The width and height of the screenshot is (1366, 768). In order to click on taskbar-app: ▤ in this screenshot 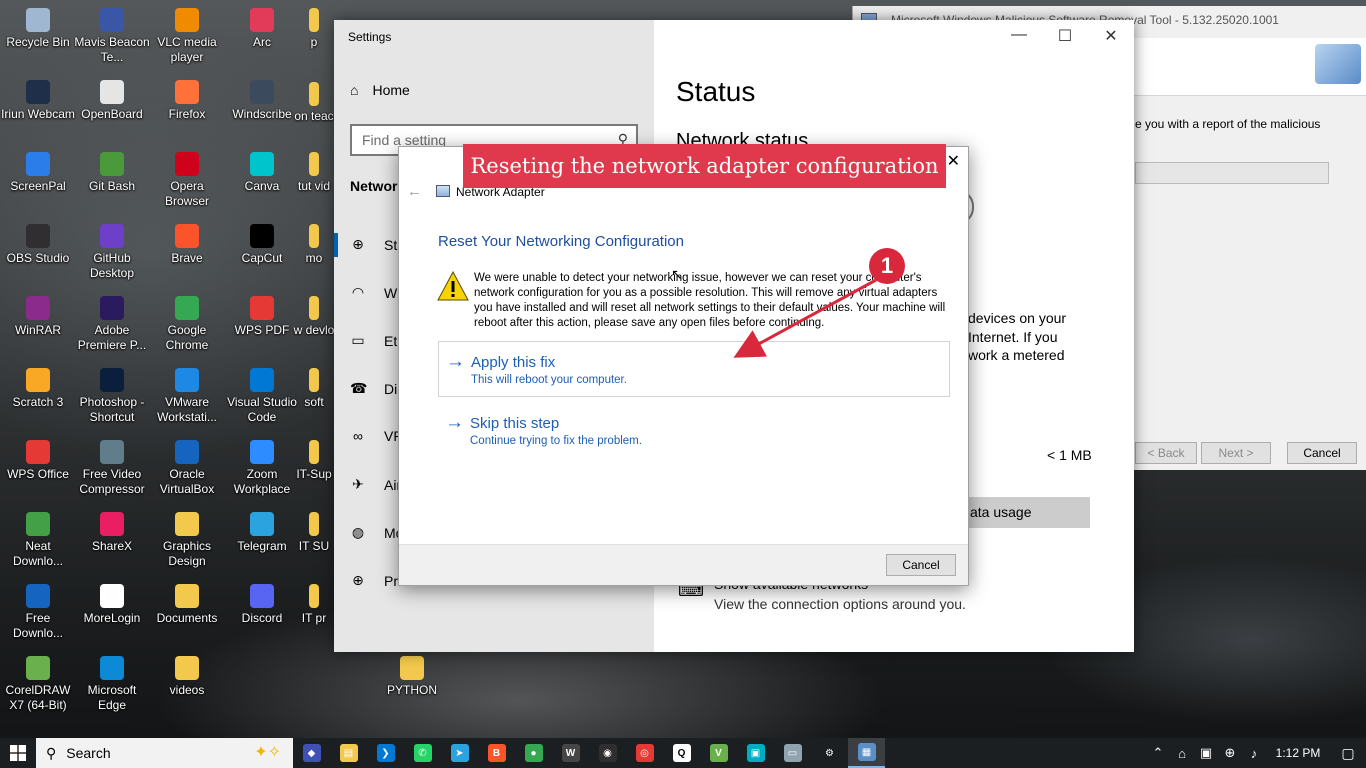, I will do `click(348, 753)`.